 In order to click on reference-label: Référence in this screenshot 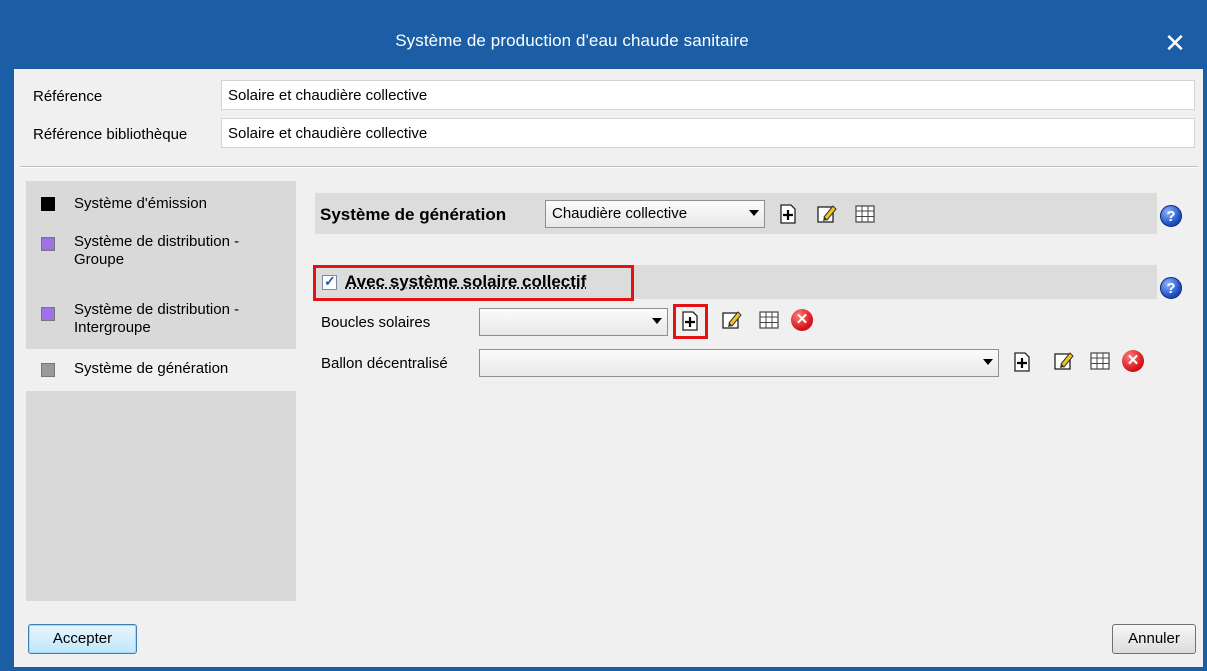, I will do `click(68, 96)`.